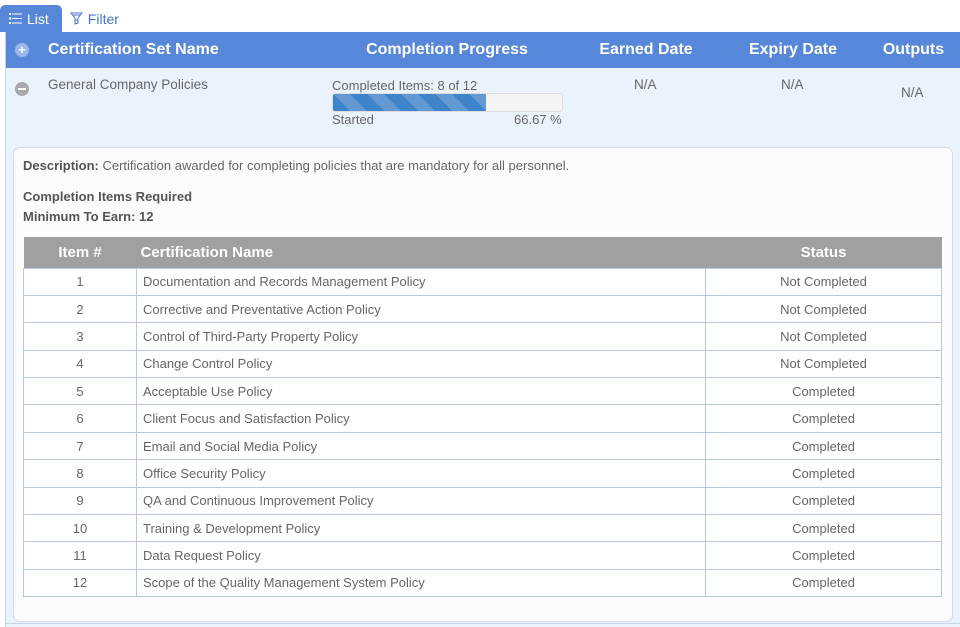 The width and height of the screenshot is (960, 627). Describe the element at coordinates (80, 281) in the screenshot. I see `item-number: 1` at that location.